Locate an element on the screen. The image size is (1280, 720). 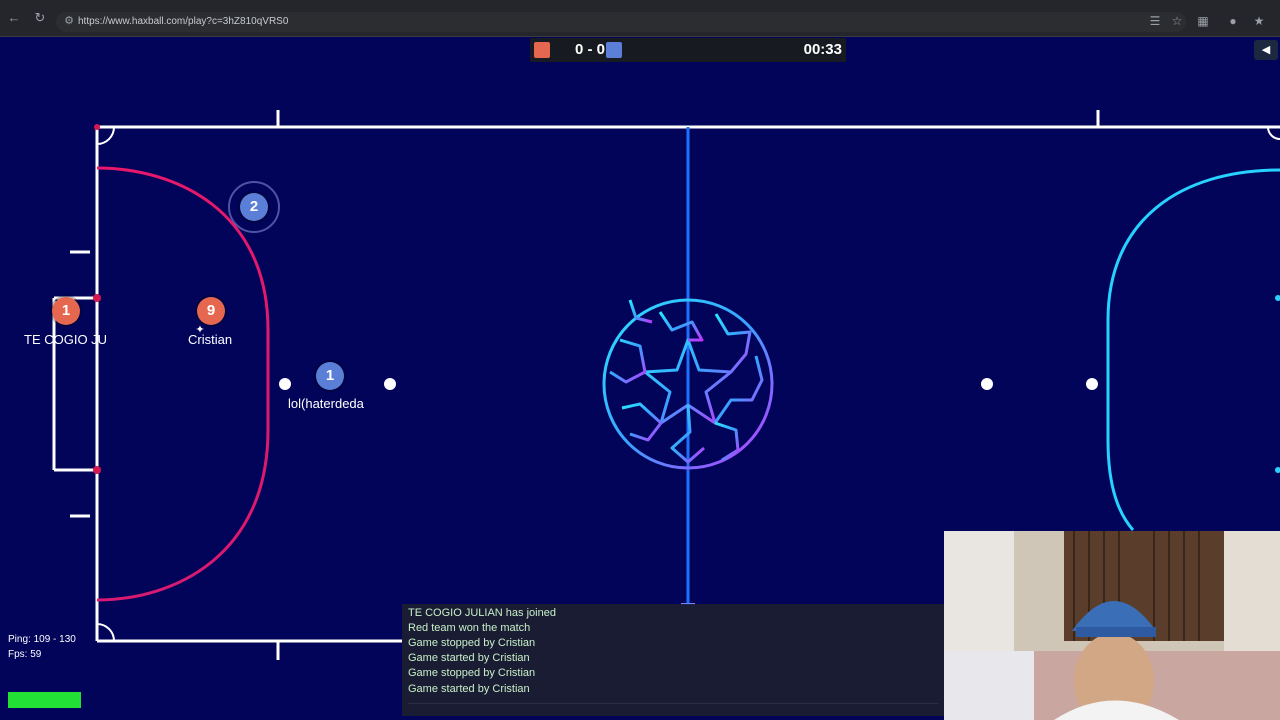
fps-text: Fps: 59 is located at coordinates (25, 654).